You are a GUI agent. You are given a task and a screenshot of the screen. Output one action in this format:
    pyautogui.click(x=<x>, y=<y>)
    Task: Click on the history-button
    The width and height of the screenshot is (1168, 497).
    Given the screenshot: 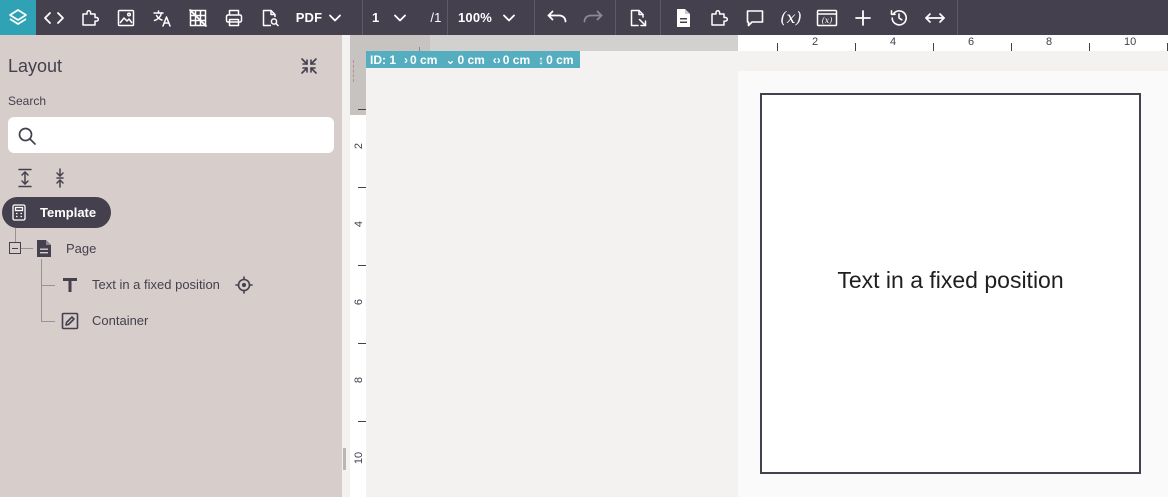 What is the action you would take?
    pyautogui.click(x=899, y=17)
    